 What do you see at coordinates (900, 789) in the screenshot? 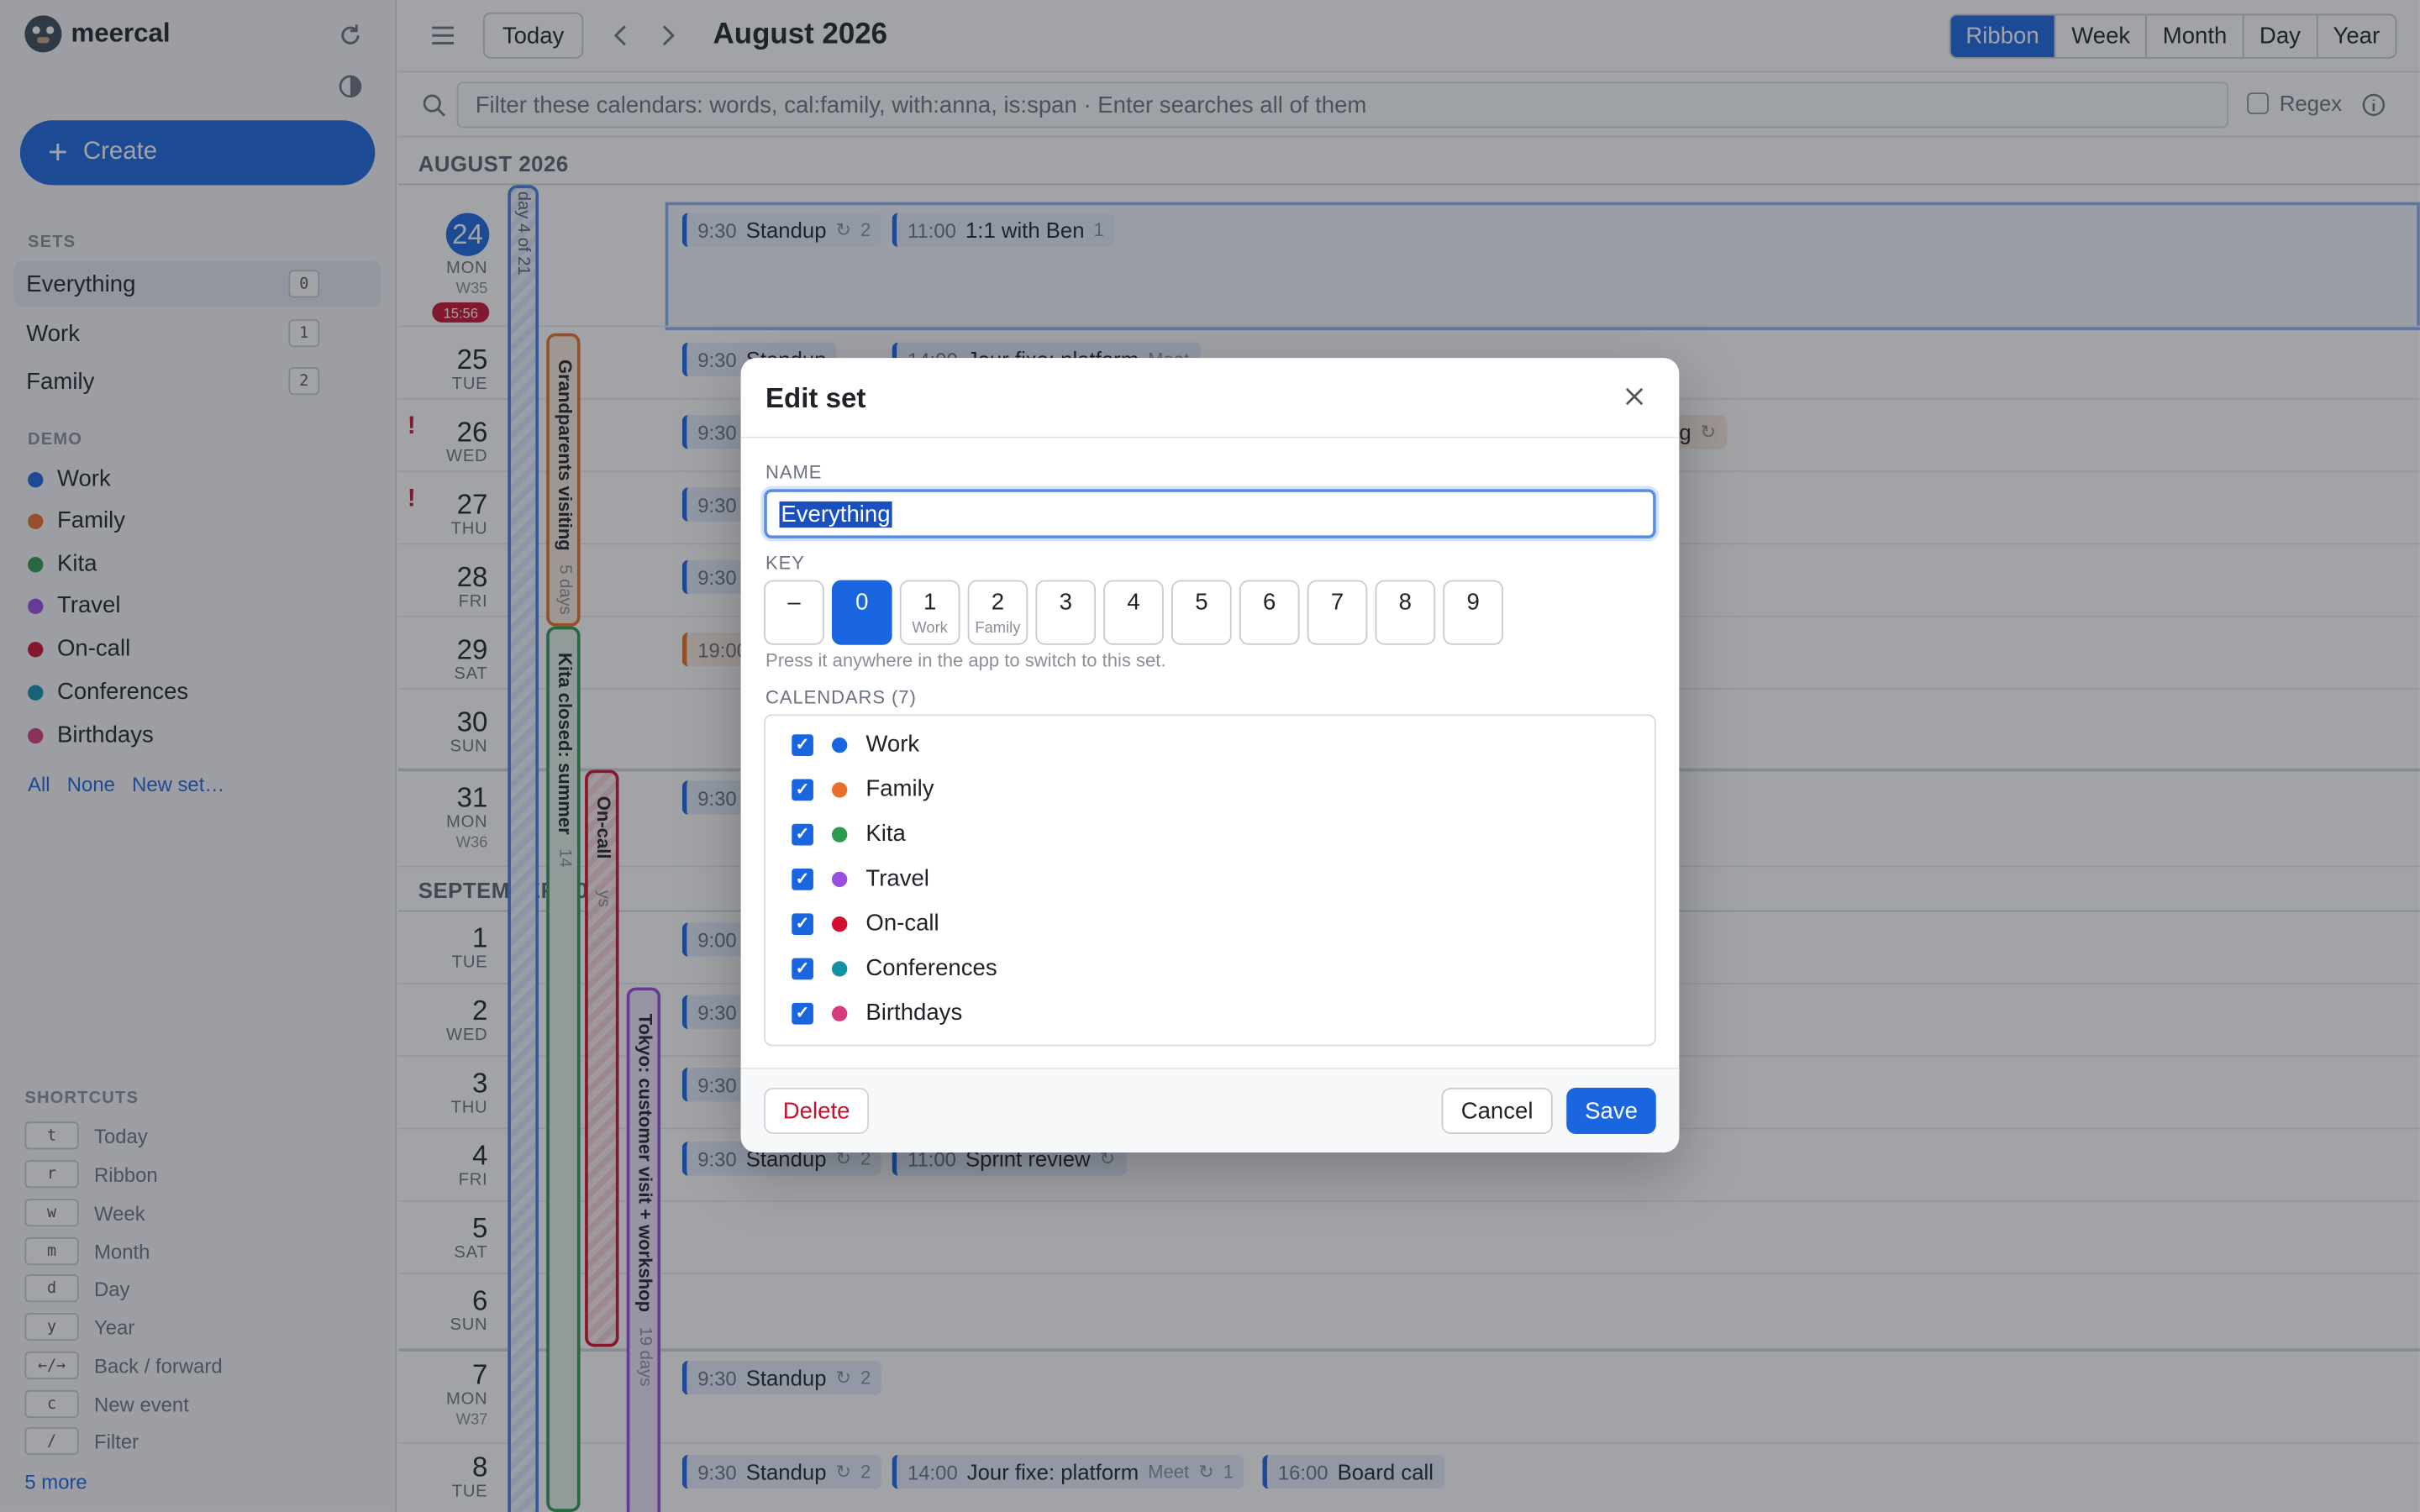
I see `calendar-option-label: Family` at bounding box center [900, 789].